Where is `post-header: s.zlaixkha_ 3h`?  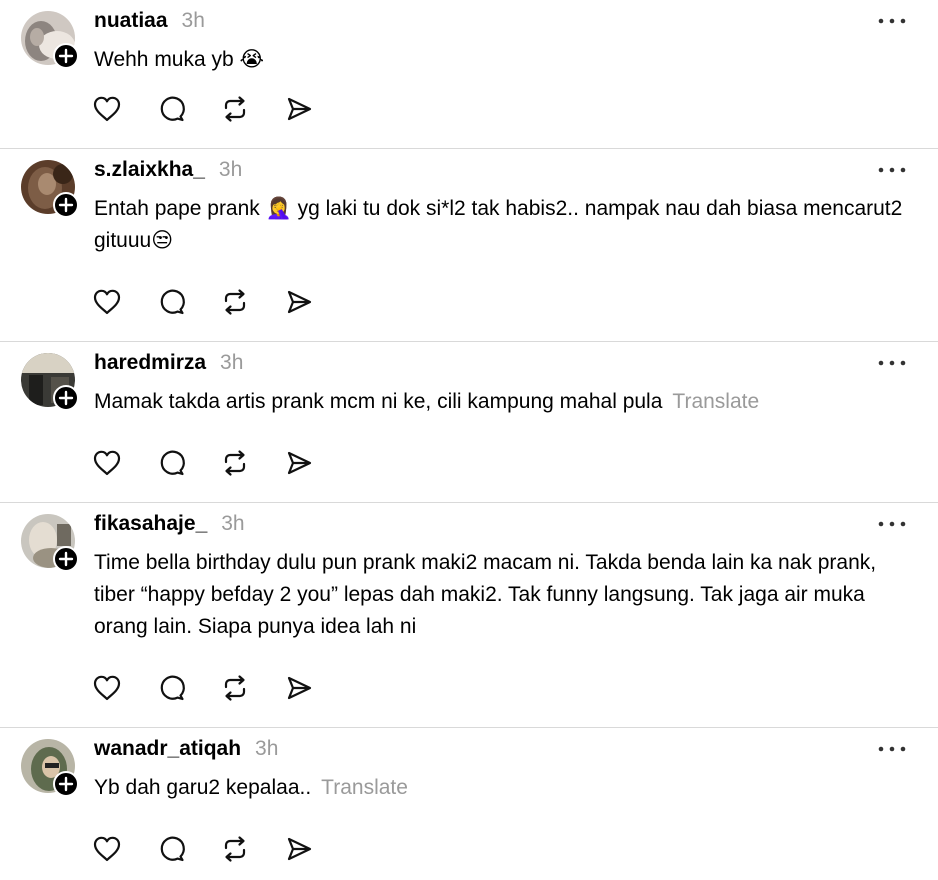
post-header: s.zlaixkha_ 3h is located at coordinates (168, 172).